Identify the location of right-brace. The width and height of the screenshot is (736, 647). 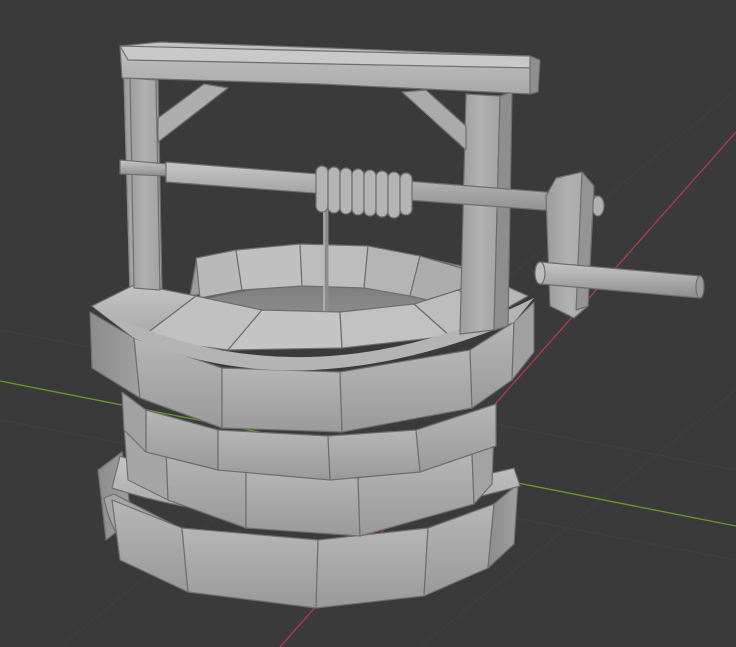
(434, 120).